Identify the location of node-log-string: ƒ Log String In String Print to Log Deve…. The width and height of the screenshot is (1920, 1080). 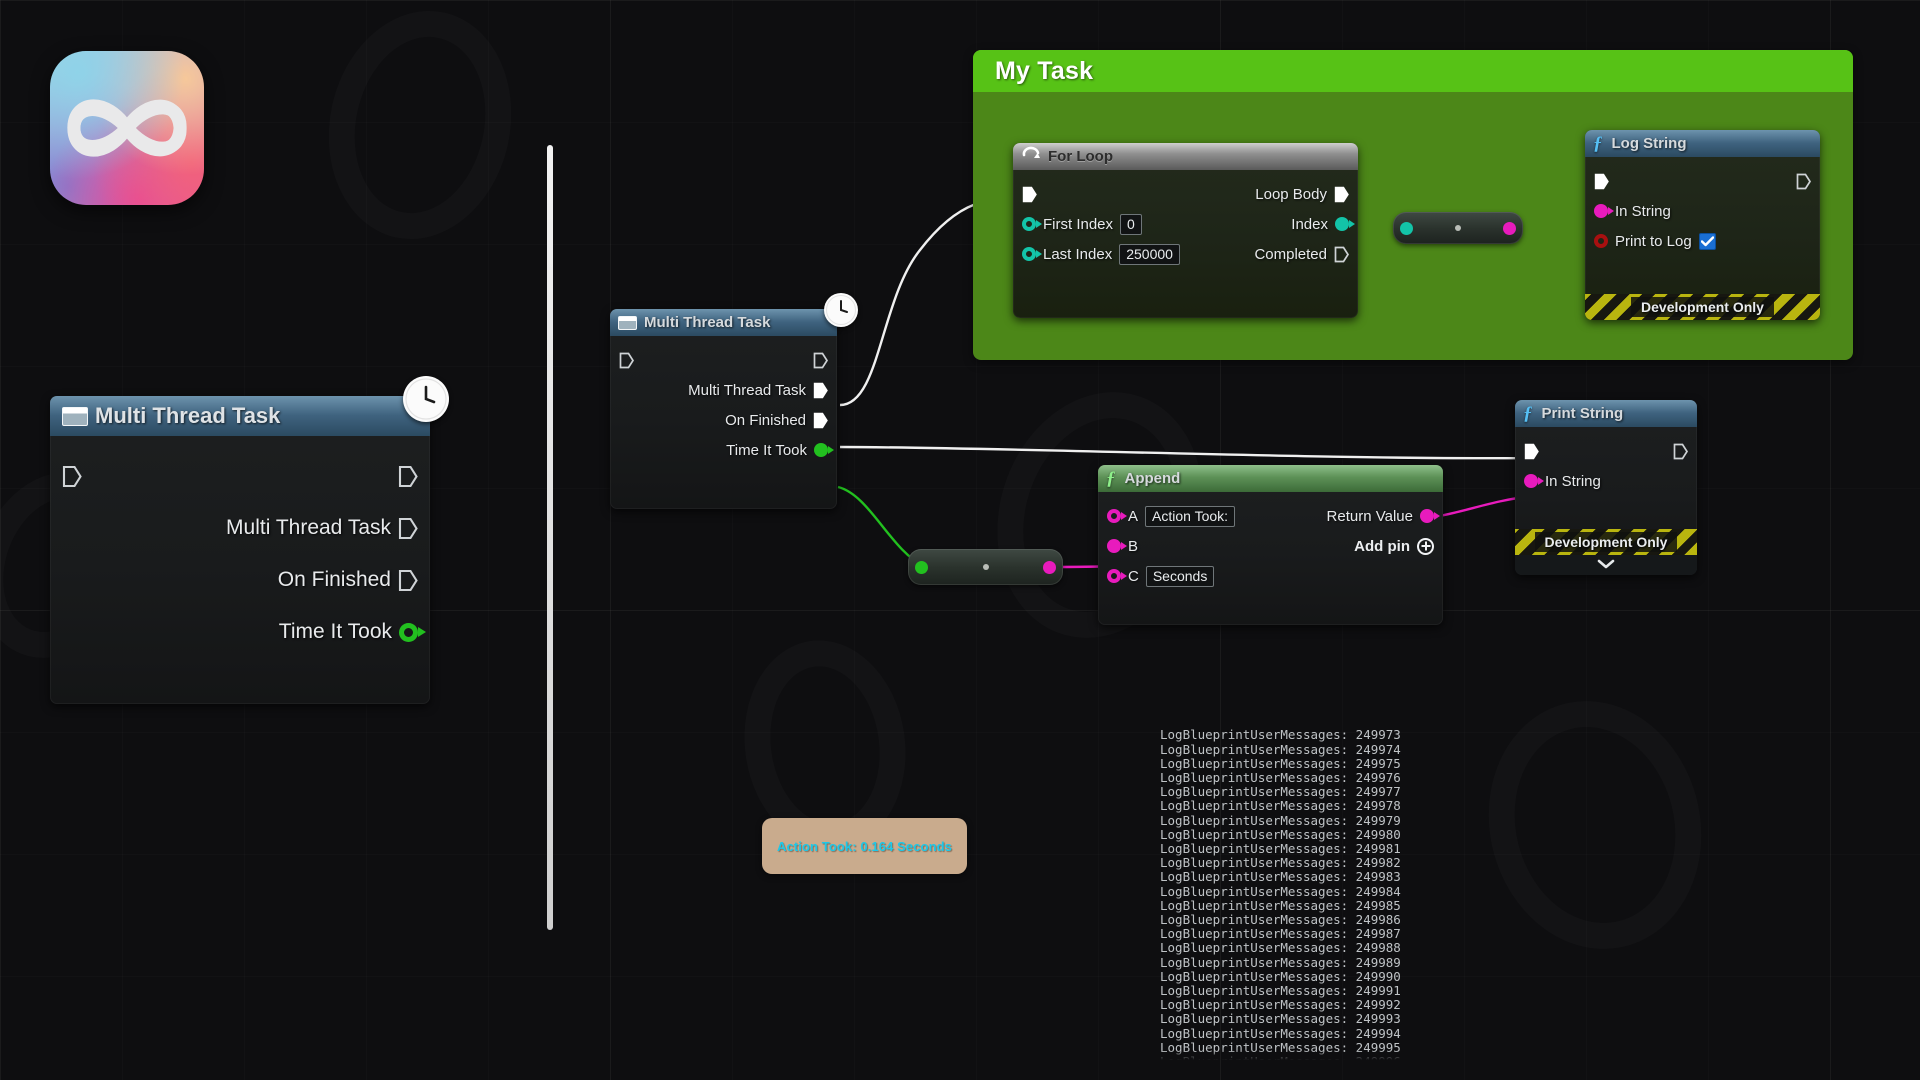
(1702, 225).